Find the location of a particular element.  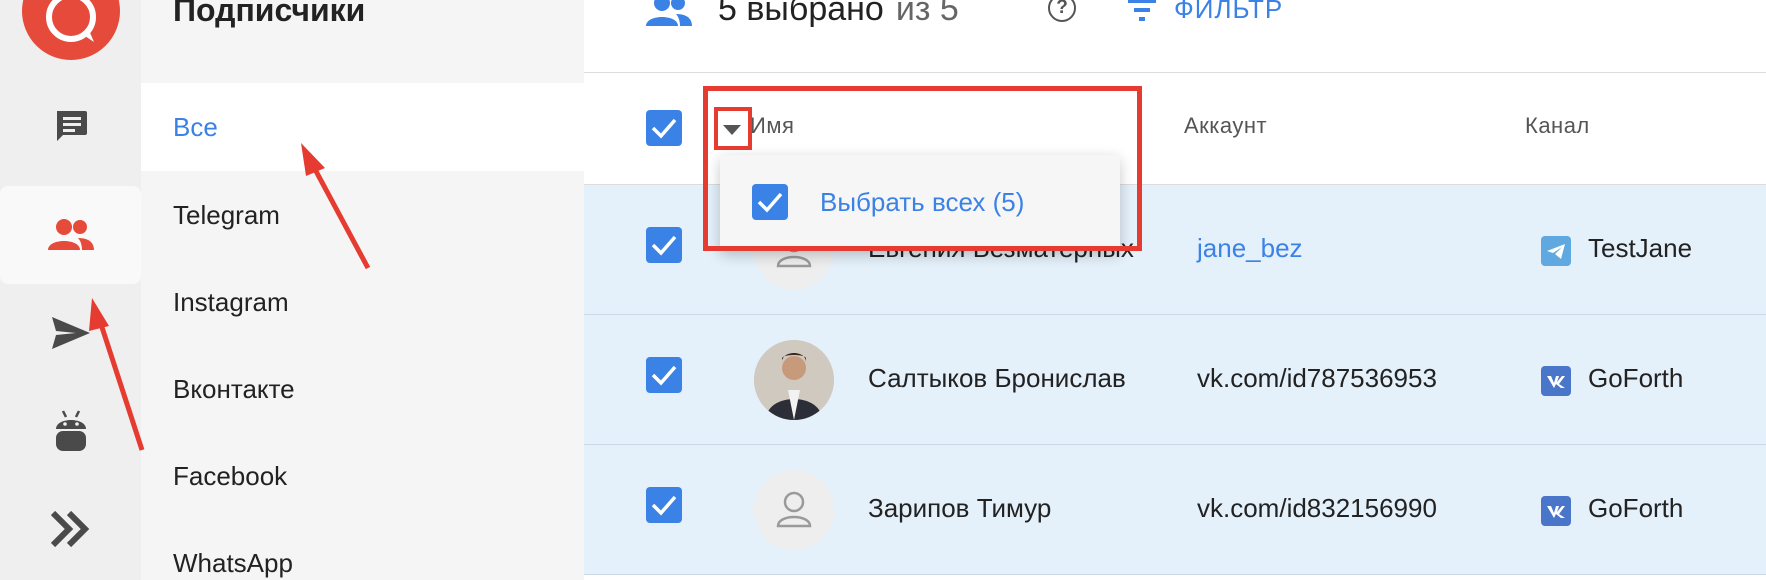

bot-icon is located at coordinates (70, 430).